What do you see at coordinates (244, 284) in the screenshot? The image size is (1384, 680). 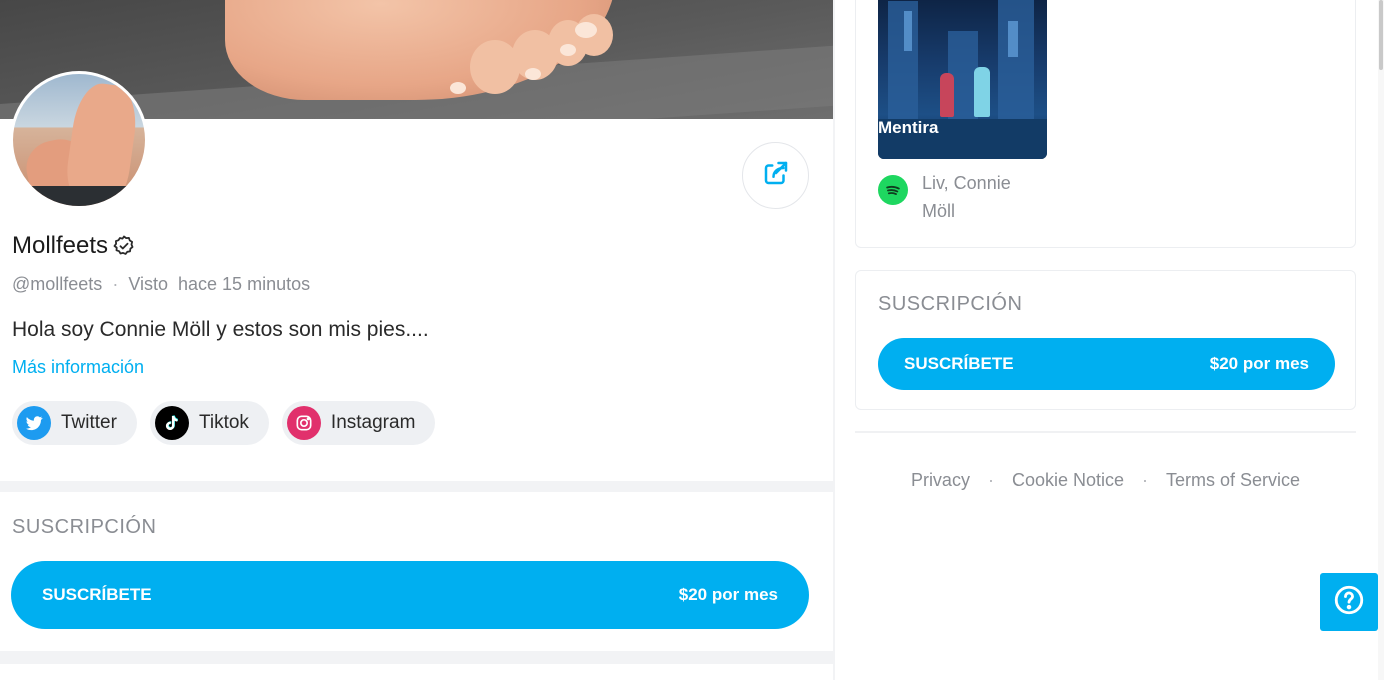 I see `last-seen-time: hace 15 minutos` at bounding box center [244, 284].